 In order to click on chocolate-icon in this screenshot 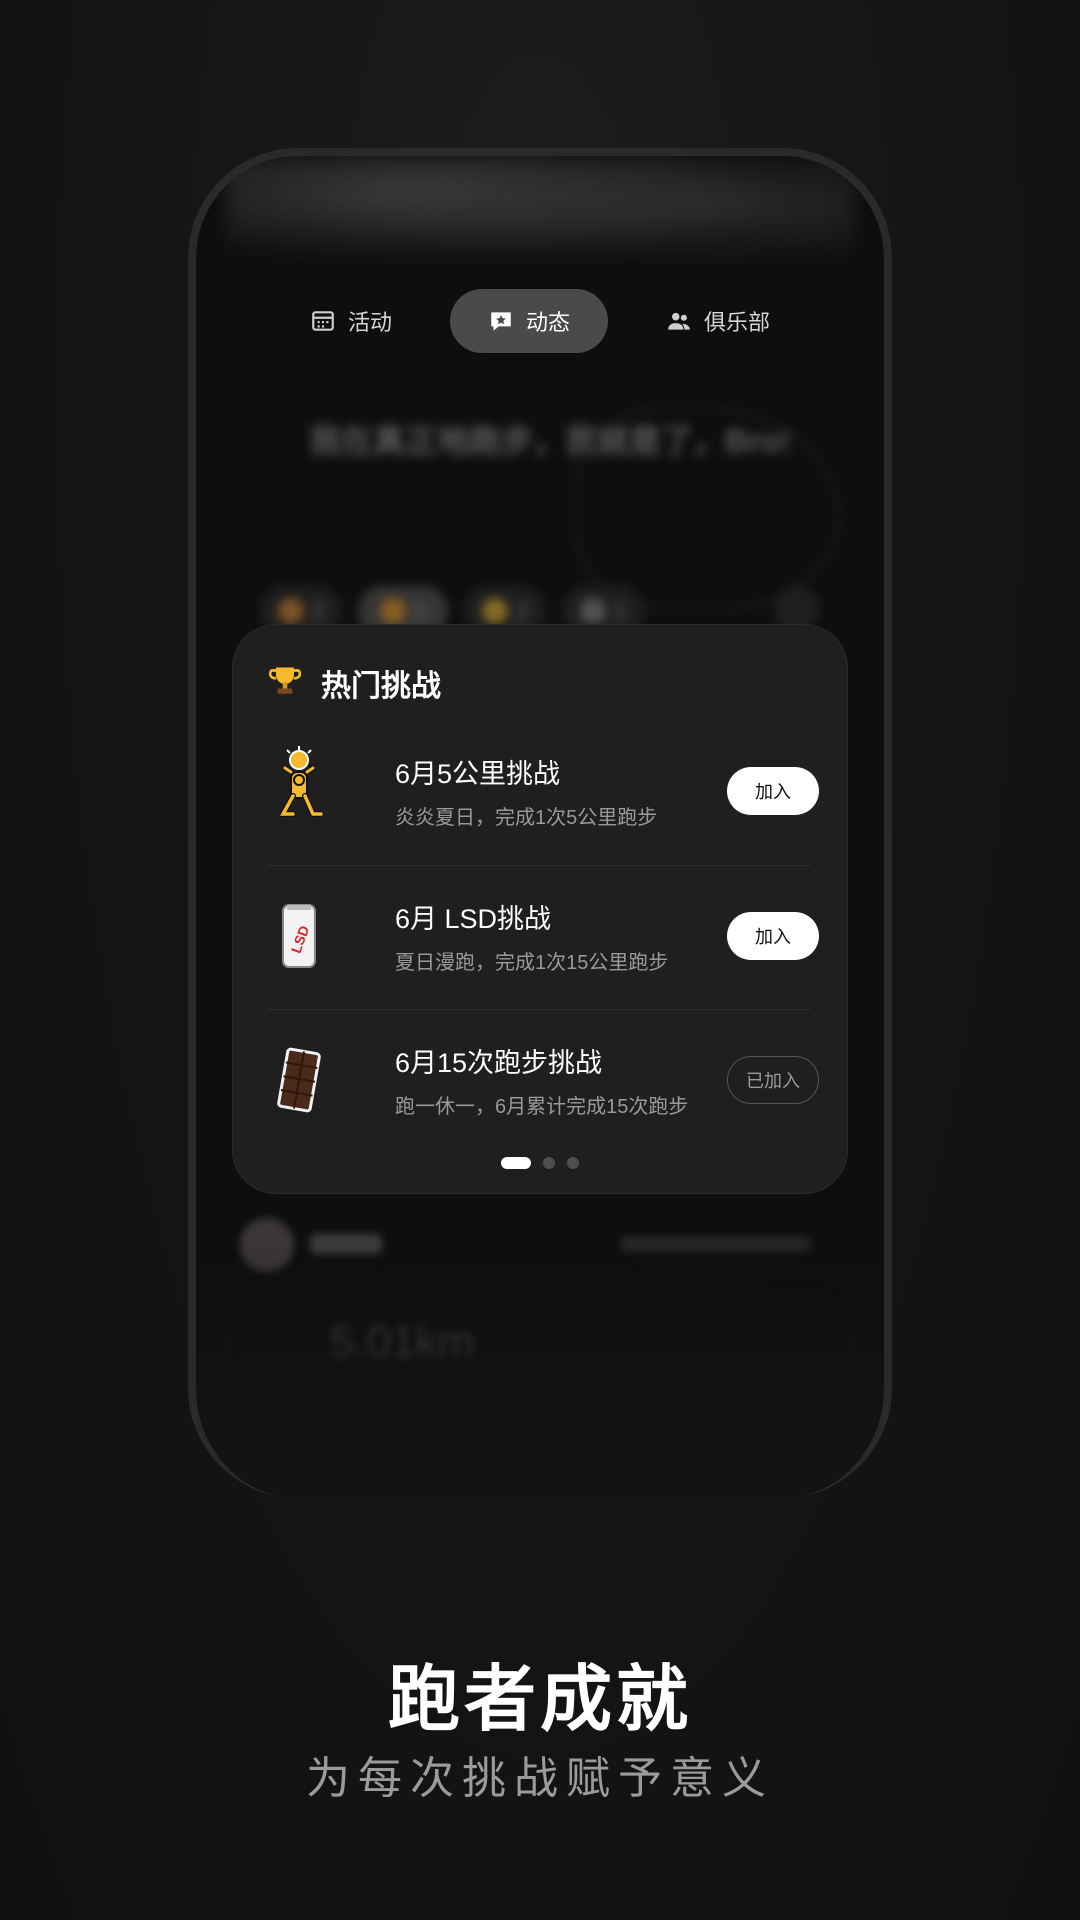, I will do `click(299, 1080)`.